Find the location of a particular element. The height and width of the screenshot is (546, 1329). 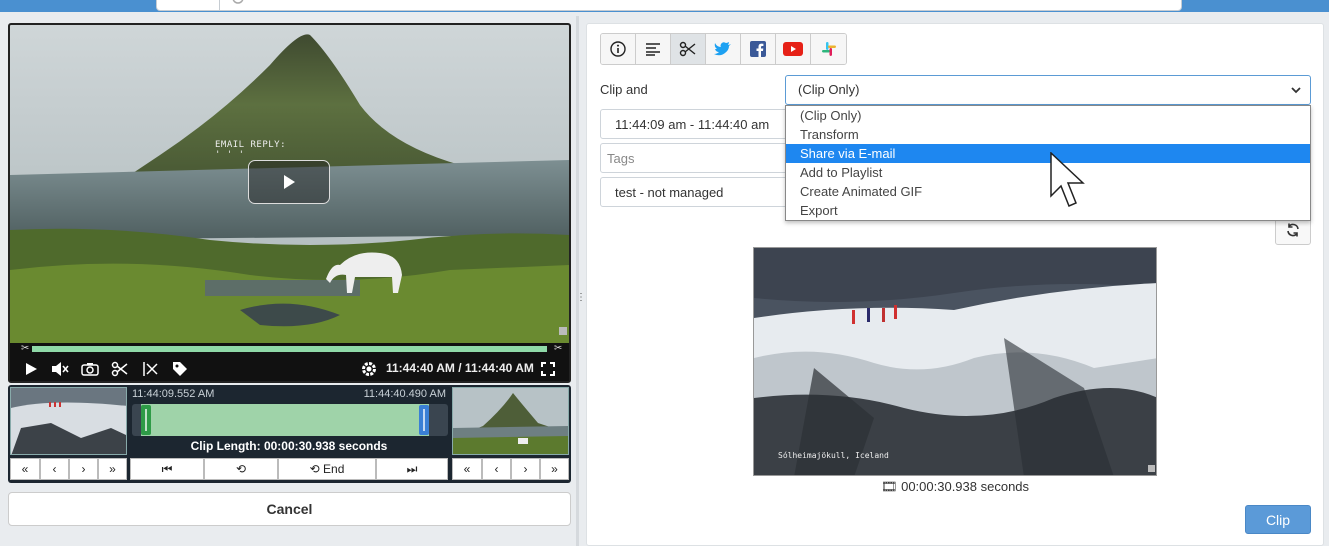

film-icon: 🎞 is located at coordinates (889, 486).